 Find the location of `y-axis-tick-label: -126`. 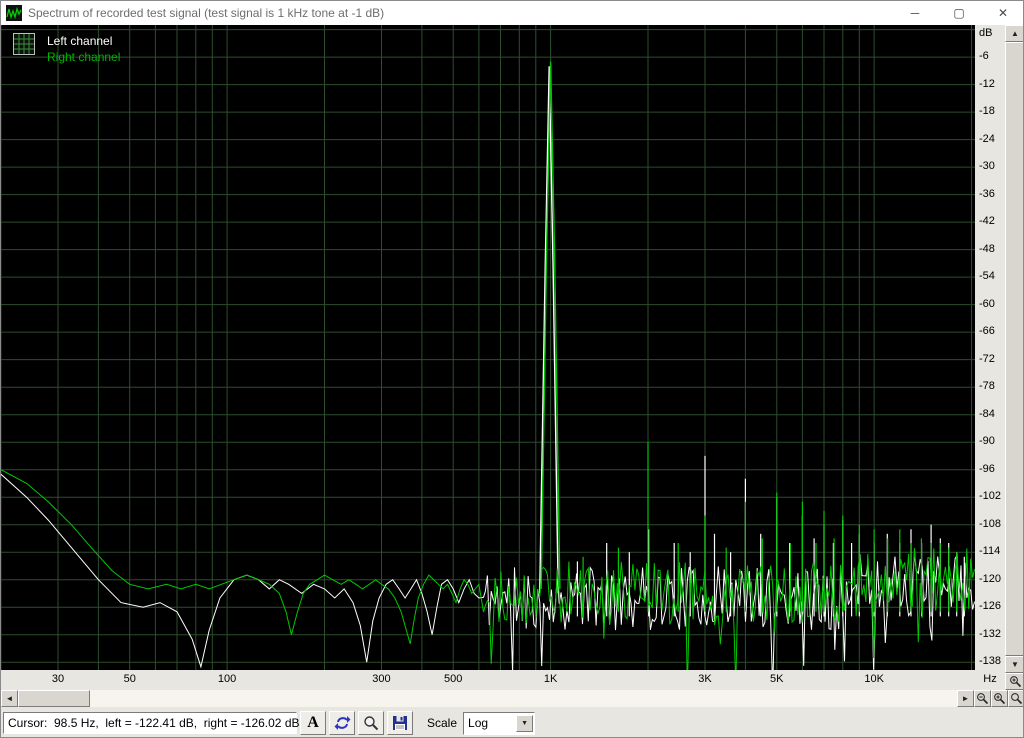

y-axis-tick-label: -126 is located at coordinates (990, 606).